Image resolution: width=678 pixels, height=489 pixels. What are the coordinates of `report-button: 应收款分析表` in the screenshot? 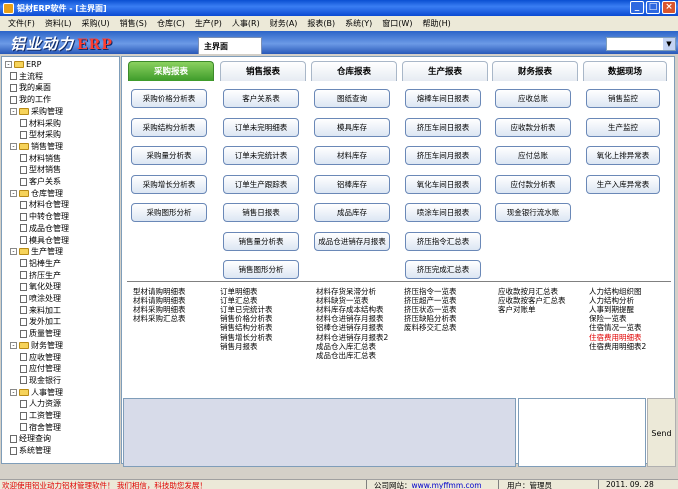 It's located at (533, 127).